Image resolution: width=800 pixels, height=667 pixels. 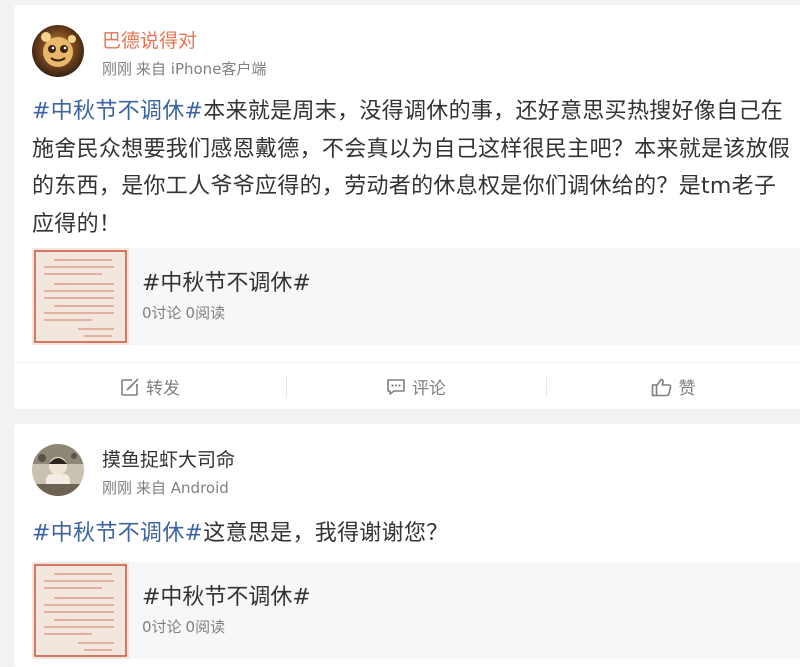 I want to click on comment-button: 评论, so click(x=416, y=386).